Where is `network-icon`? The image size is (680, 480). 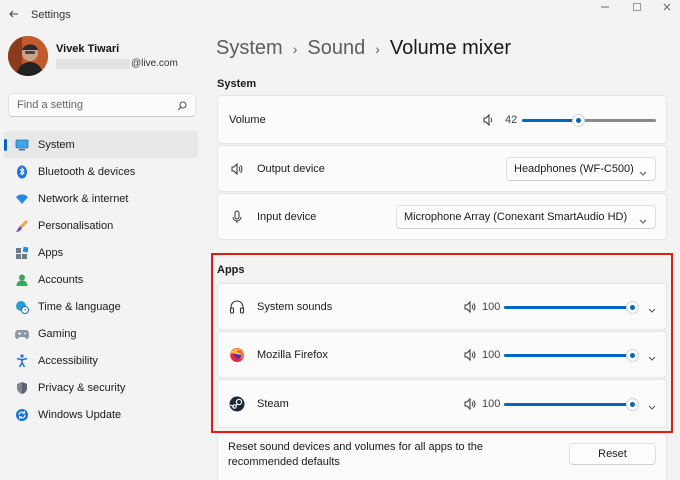
network-icon is located at coordinates (22, 199).